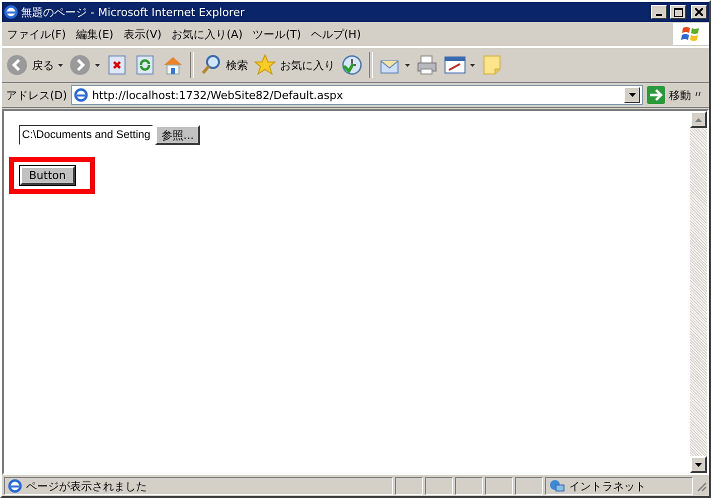 The height and width of the screenshot is (498, 711). What do you see at coordinates (86, 135) in the screenshot?
I see `file-path-field: C:\Documents and Setting` at bounding box center [86, 135].